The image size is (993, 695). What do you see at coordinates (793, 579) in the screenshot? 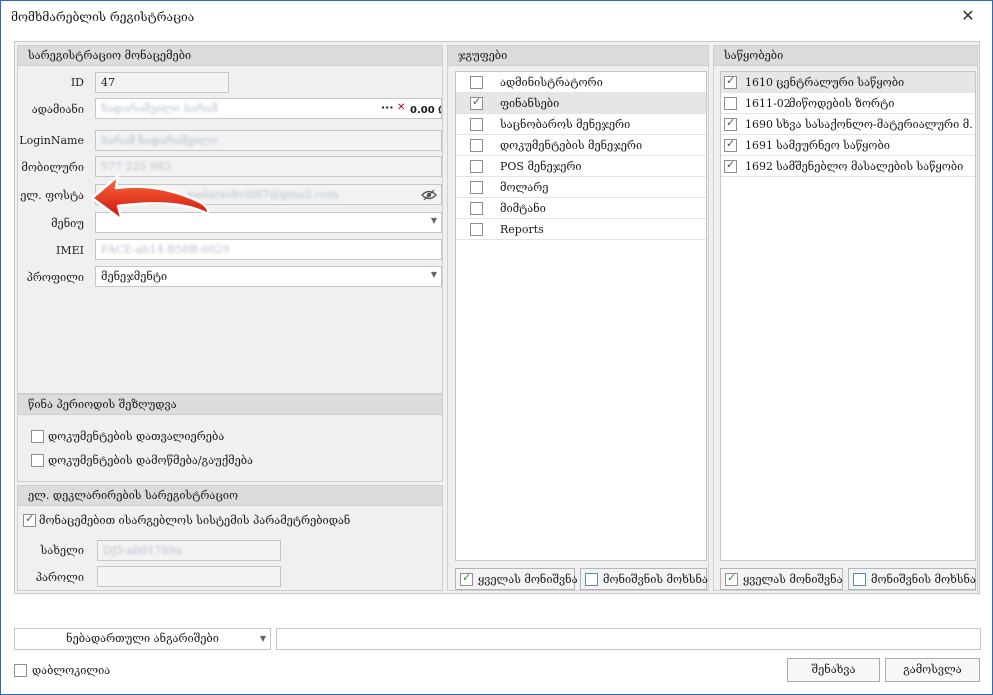
I see `warehouses-select-all-label: ყველას მონიშვნა` at bounding box center [793, 579].